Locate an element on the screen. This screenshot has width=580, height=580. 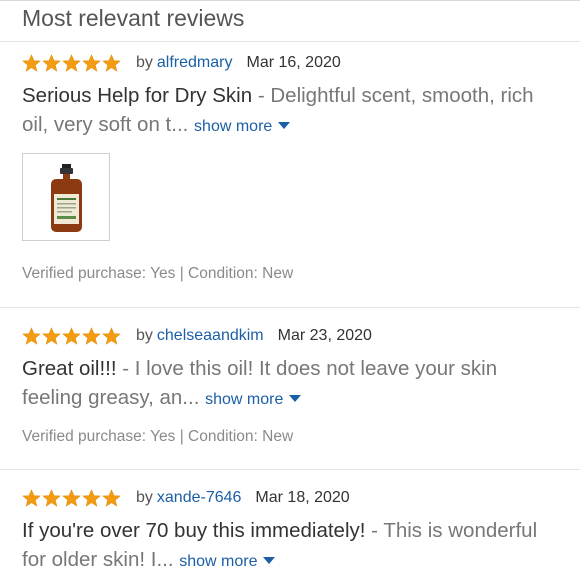
product-bottle-image is located at coordinates (66, 198).